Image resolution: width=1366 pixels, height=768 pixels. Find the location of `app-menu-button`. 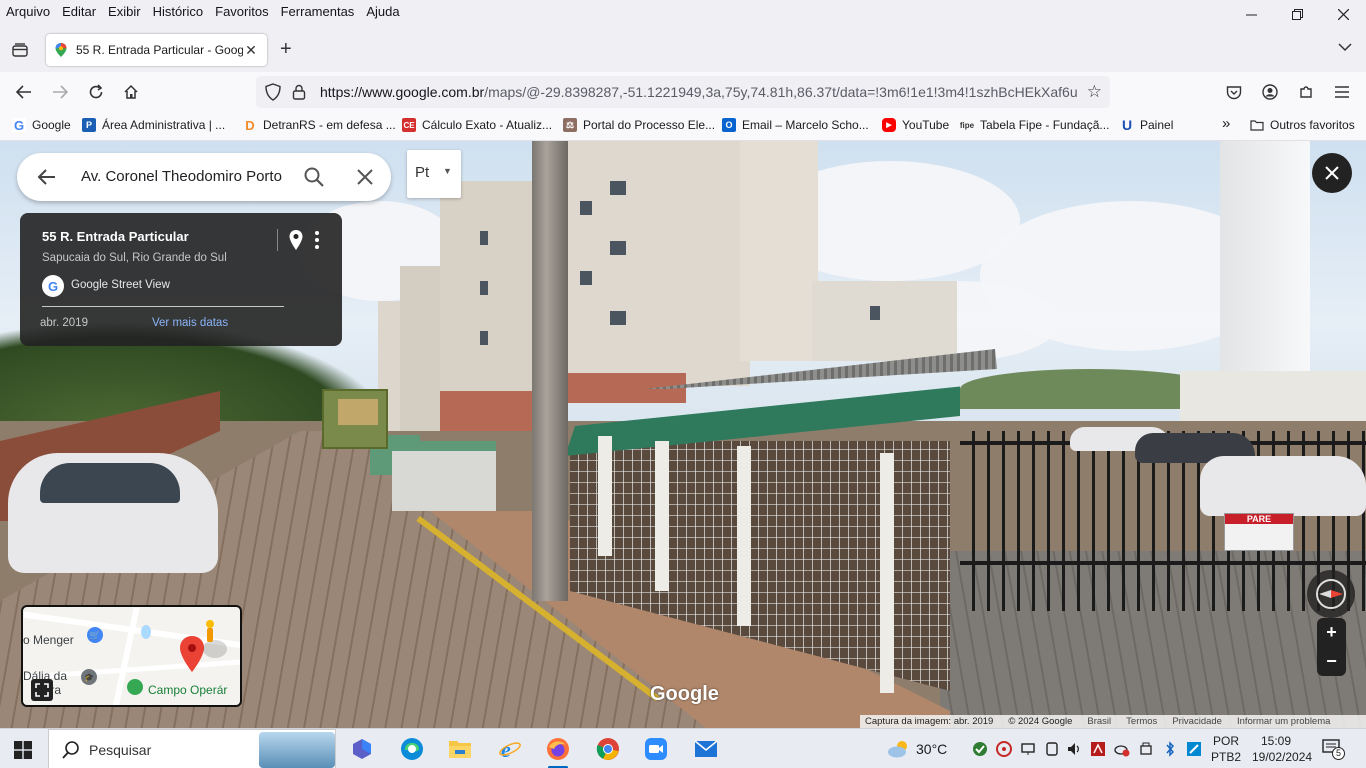

app-menu-button is located at coordinates (1342, 92).